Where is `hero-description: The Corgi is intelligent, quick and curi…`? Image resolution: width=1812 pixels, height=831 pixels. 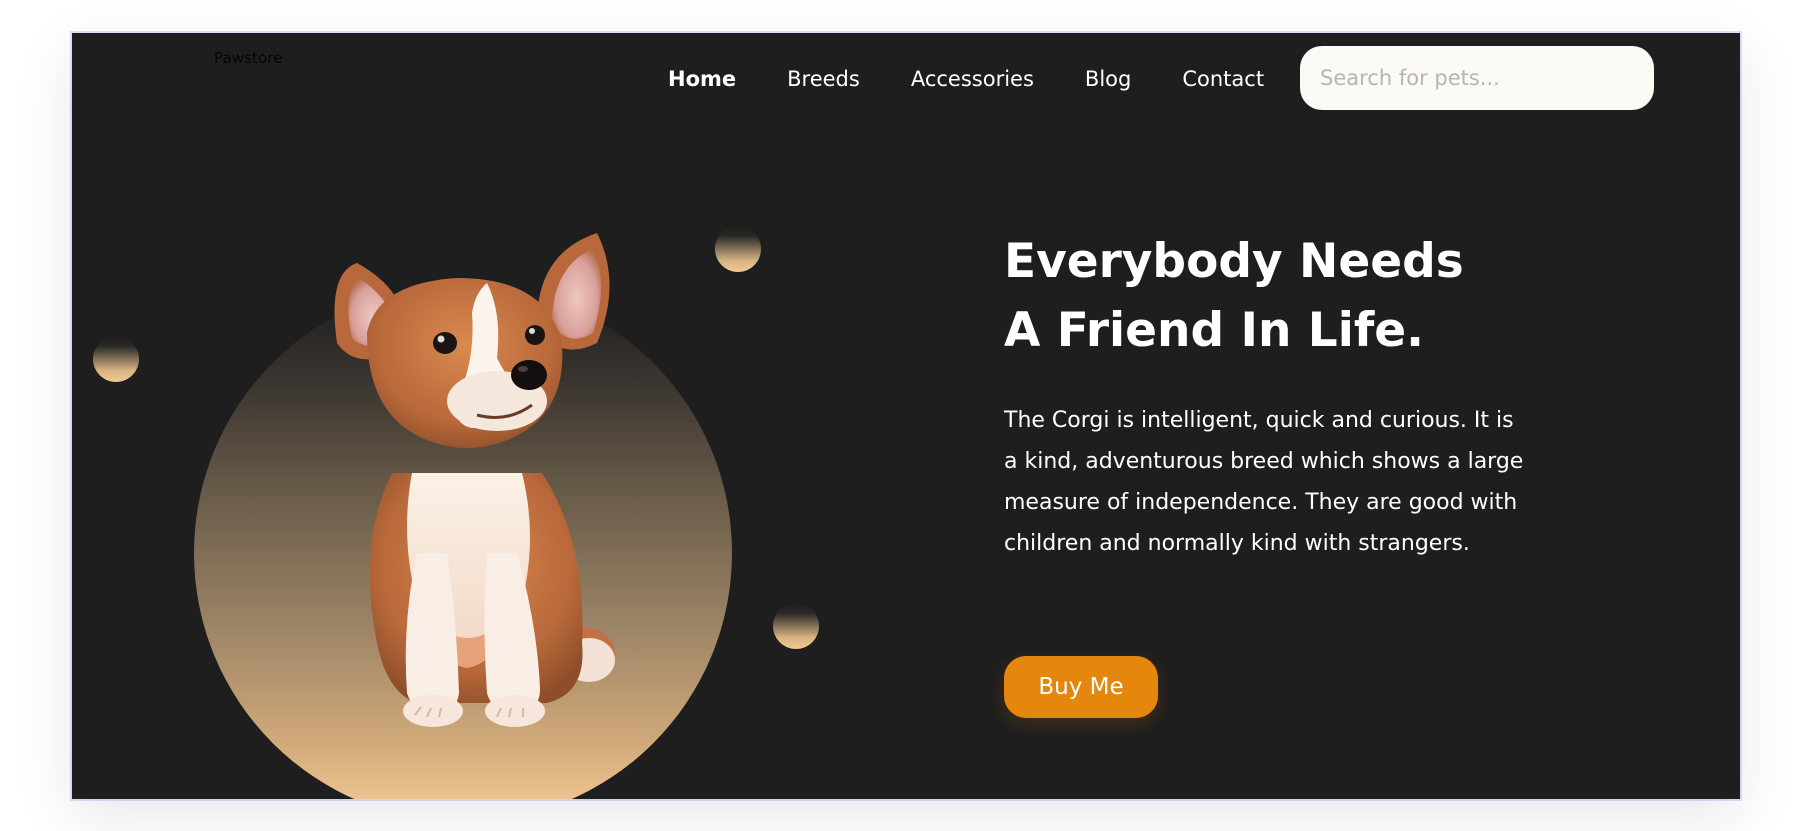 hero-description: The Corgi is intelligent, quick and curi… is located at coordinates (1264, 482).